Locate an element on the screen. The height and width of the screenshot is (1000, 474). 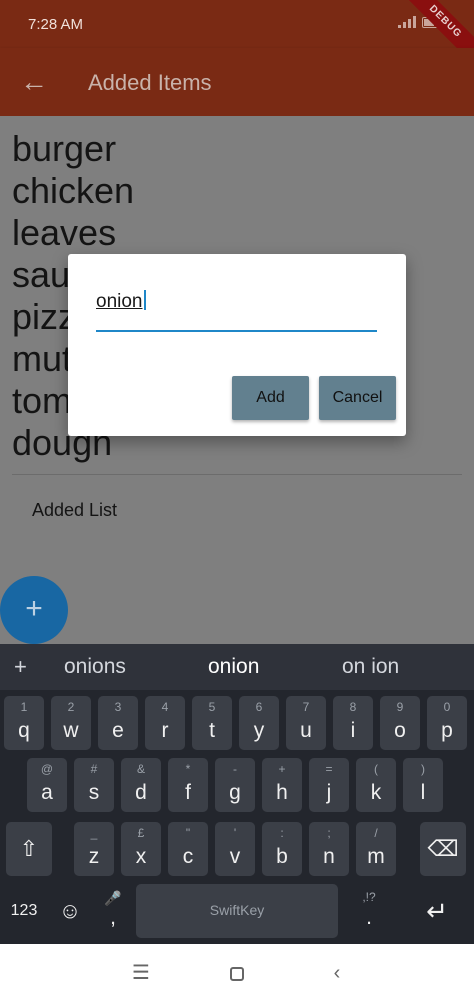
key-w: 2w is located at coordinates (71, 723).